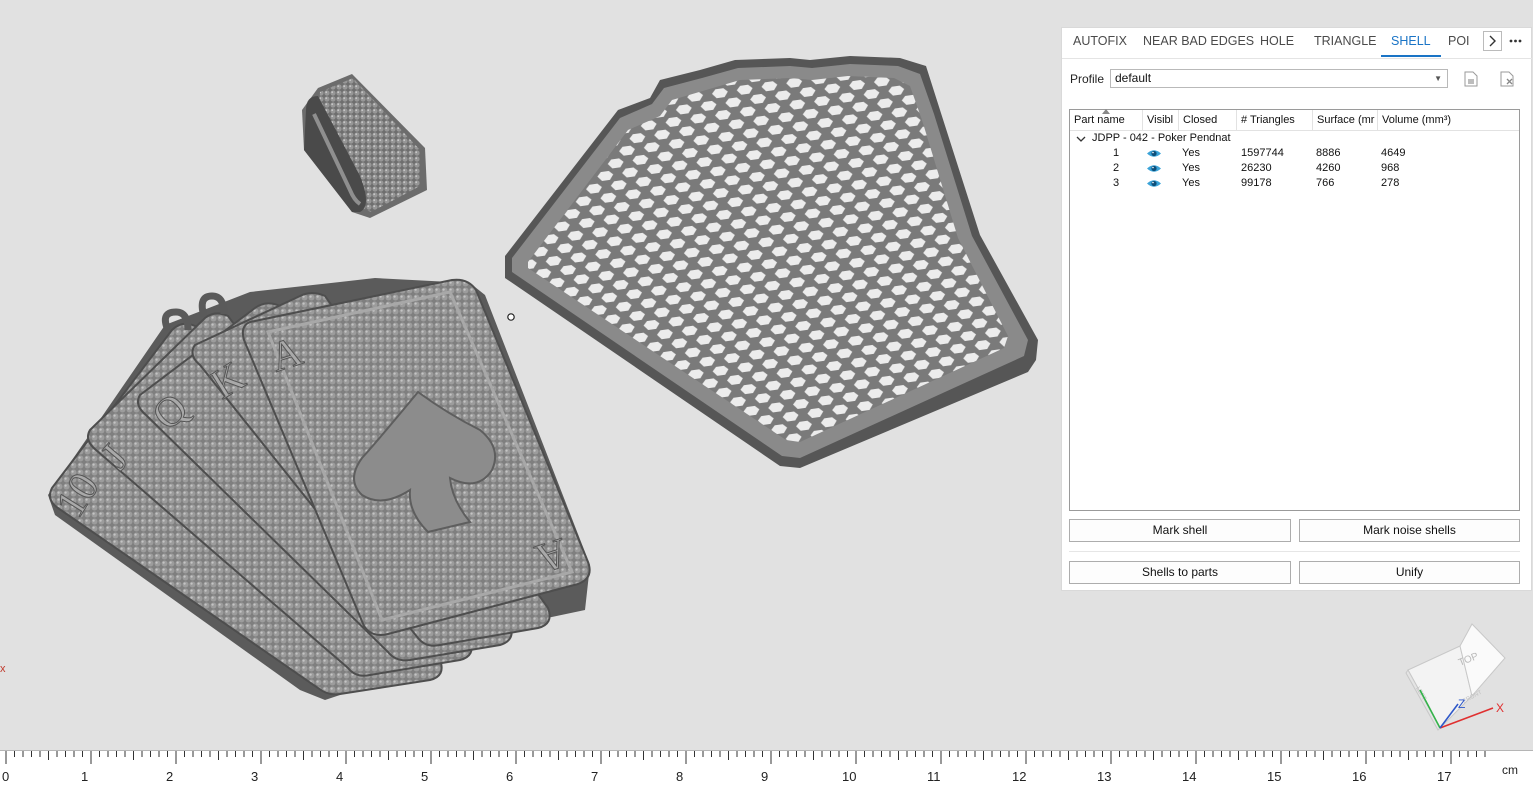 The width and height of the screenshot is (1533, 788). Describe the element at coordinates (1438, 78) in the screenshot. I see `chevron-down-icon: ▼` at that location.